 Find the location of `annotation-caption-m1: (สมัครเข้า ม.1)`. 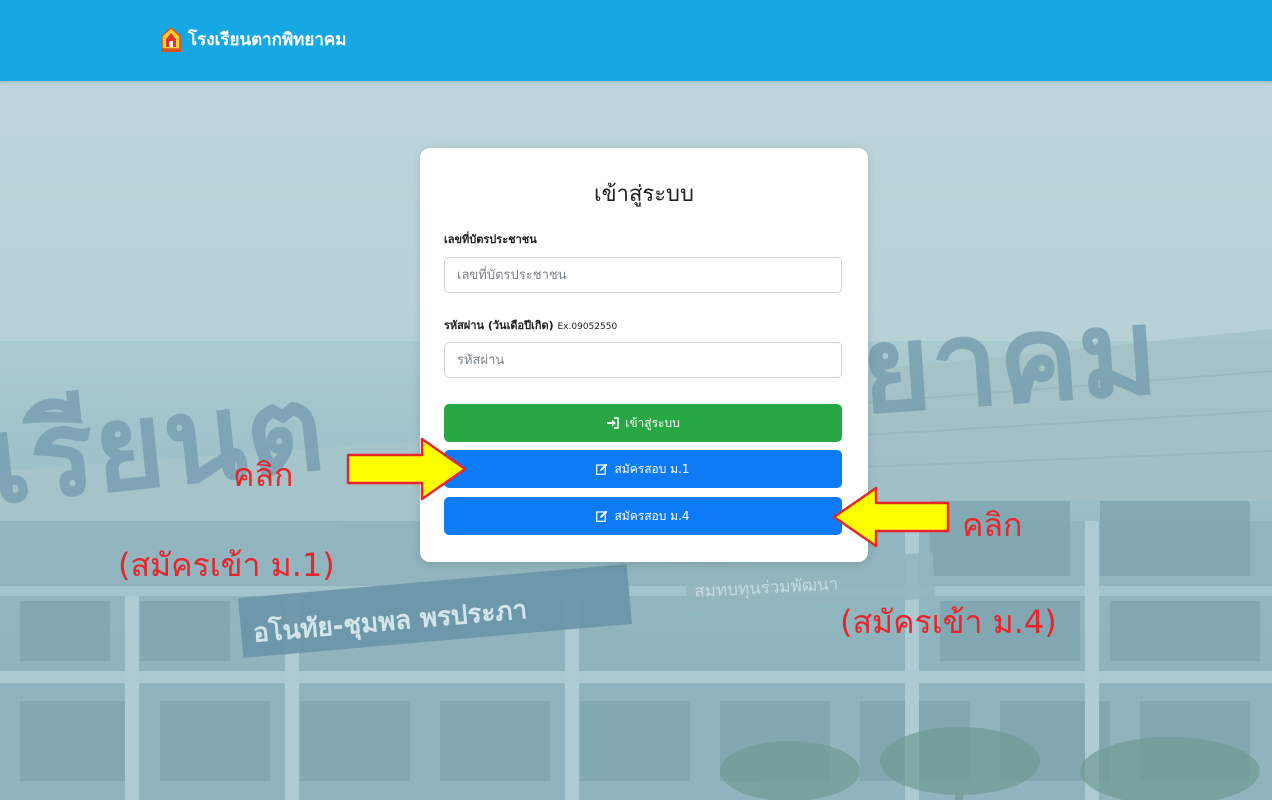

annotation-caption-m1: (สมัครเข้า ม.1) is located at coordinates (226, 565).